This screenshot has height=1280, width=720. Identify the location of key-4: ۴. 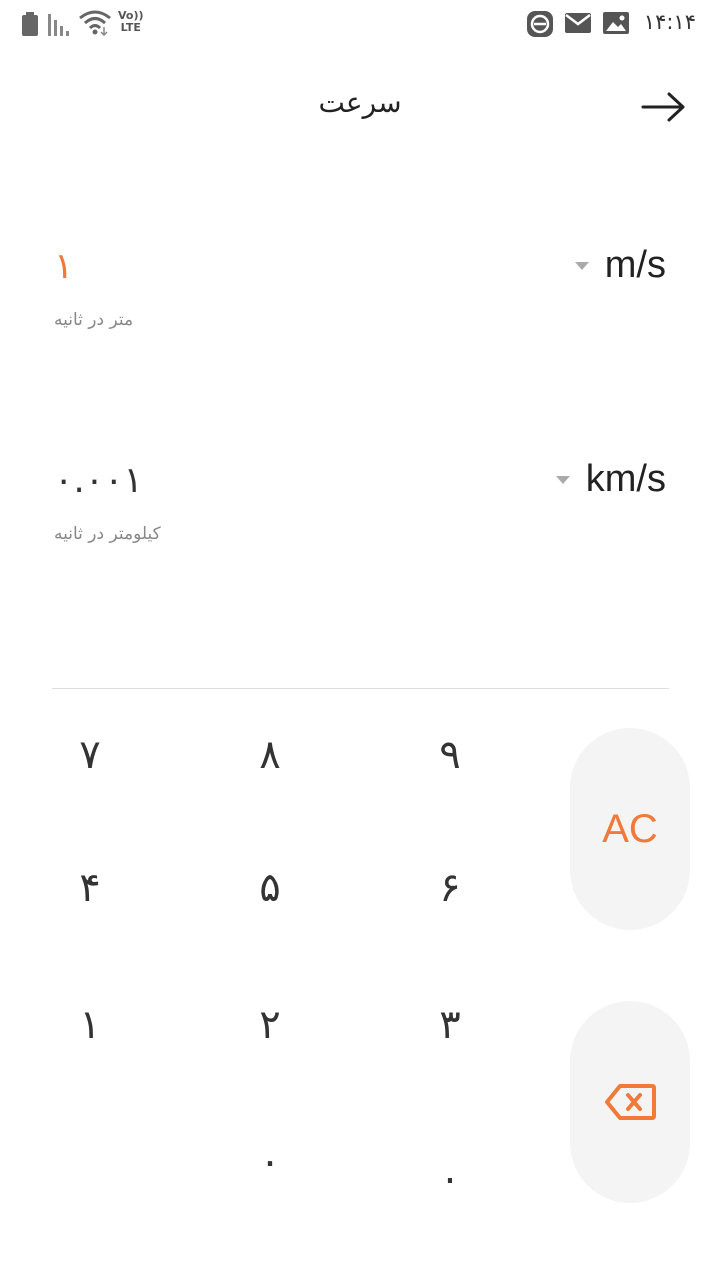
(90, 888).